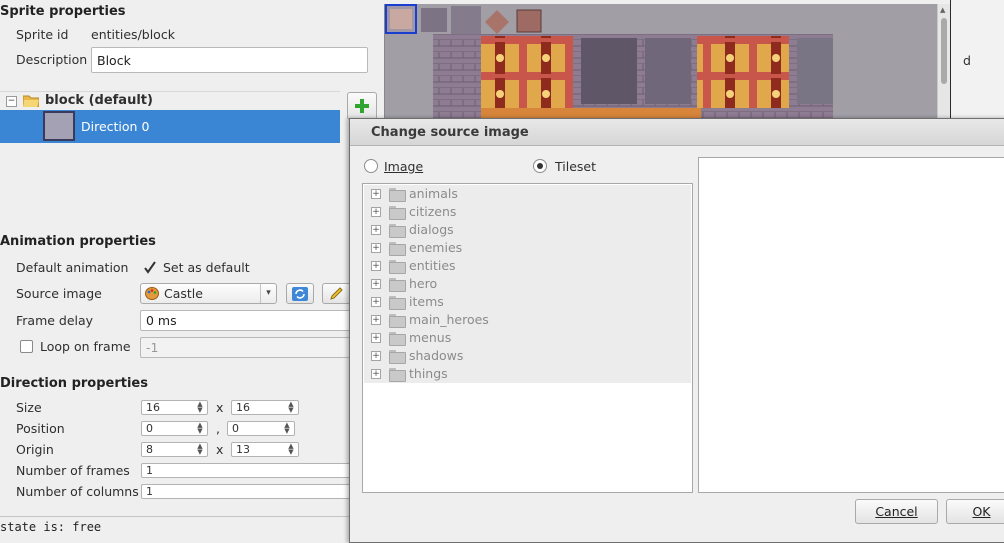 This screenshot has height=543, width=1004. Describe the element at coordinates (265, 449) in the screenshot. I see `origin-y-stepper: 13 ▲ ▼` at that location.